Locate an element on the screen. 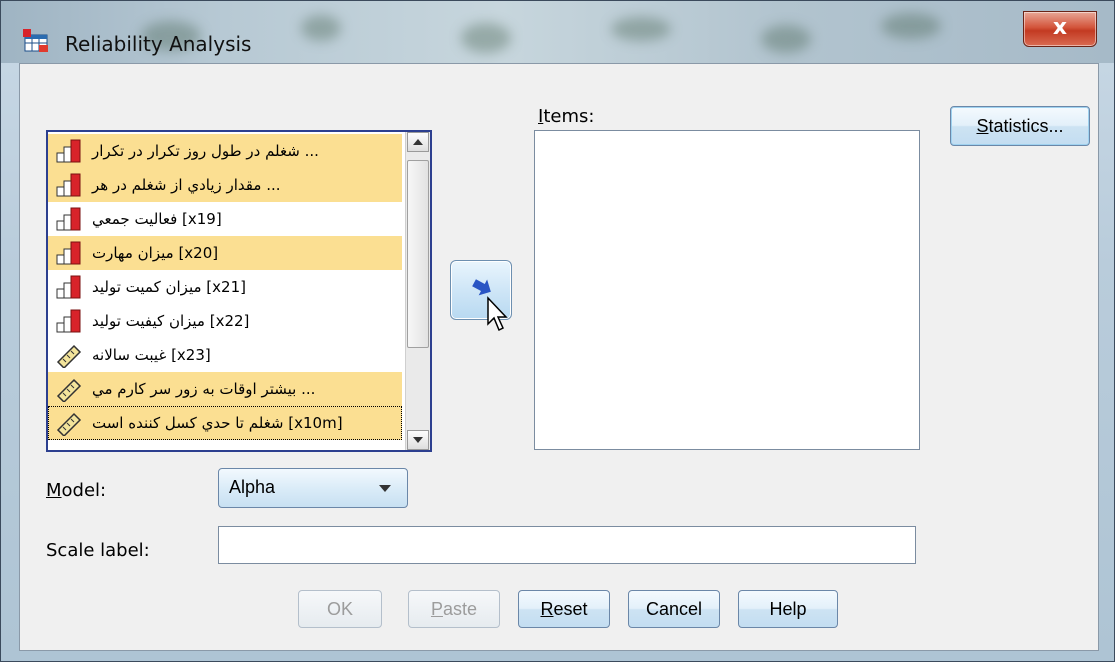 This screenshot has height=662, width=1115. window-title: Reliability Analysis is located at coordinates (158, 44).